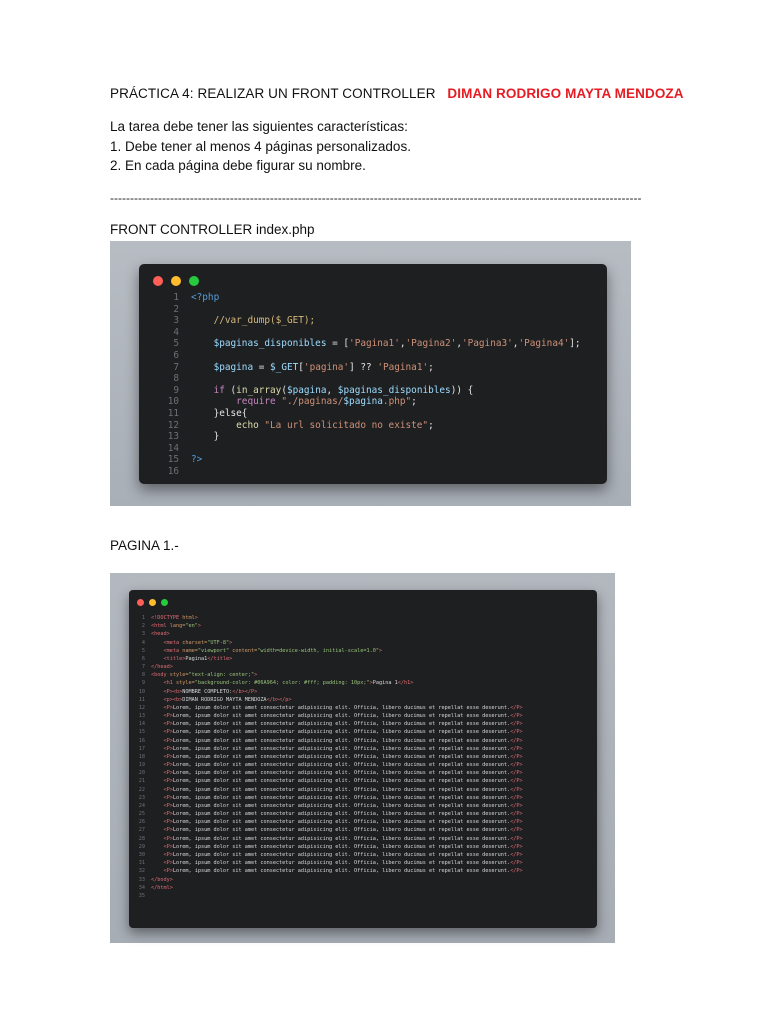 Image resolution: width=768 pixels, height=1024 pixels. Describe the element at coordinates (162, 879) in the screenshot. I see `code-token: </body>` at that location.